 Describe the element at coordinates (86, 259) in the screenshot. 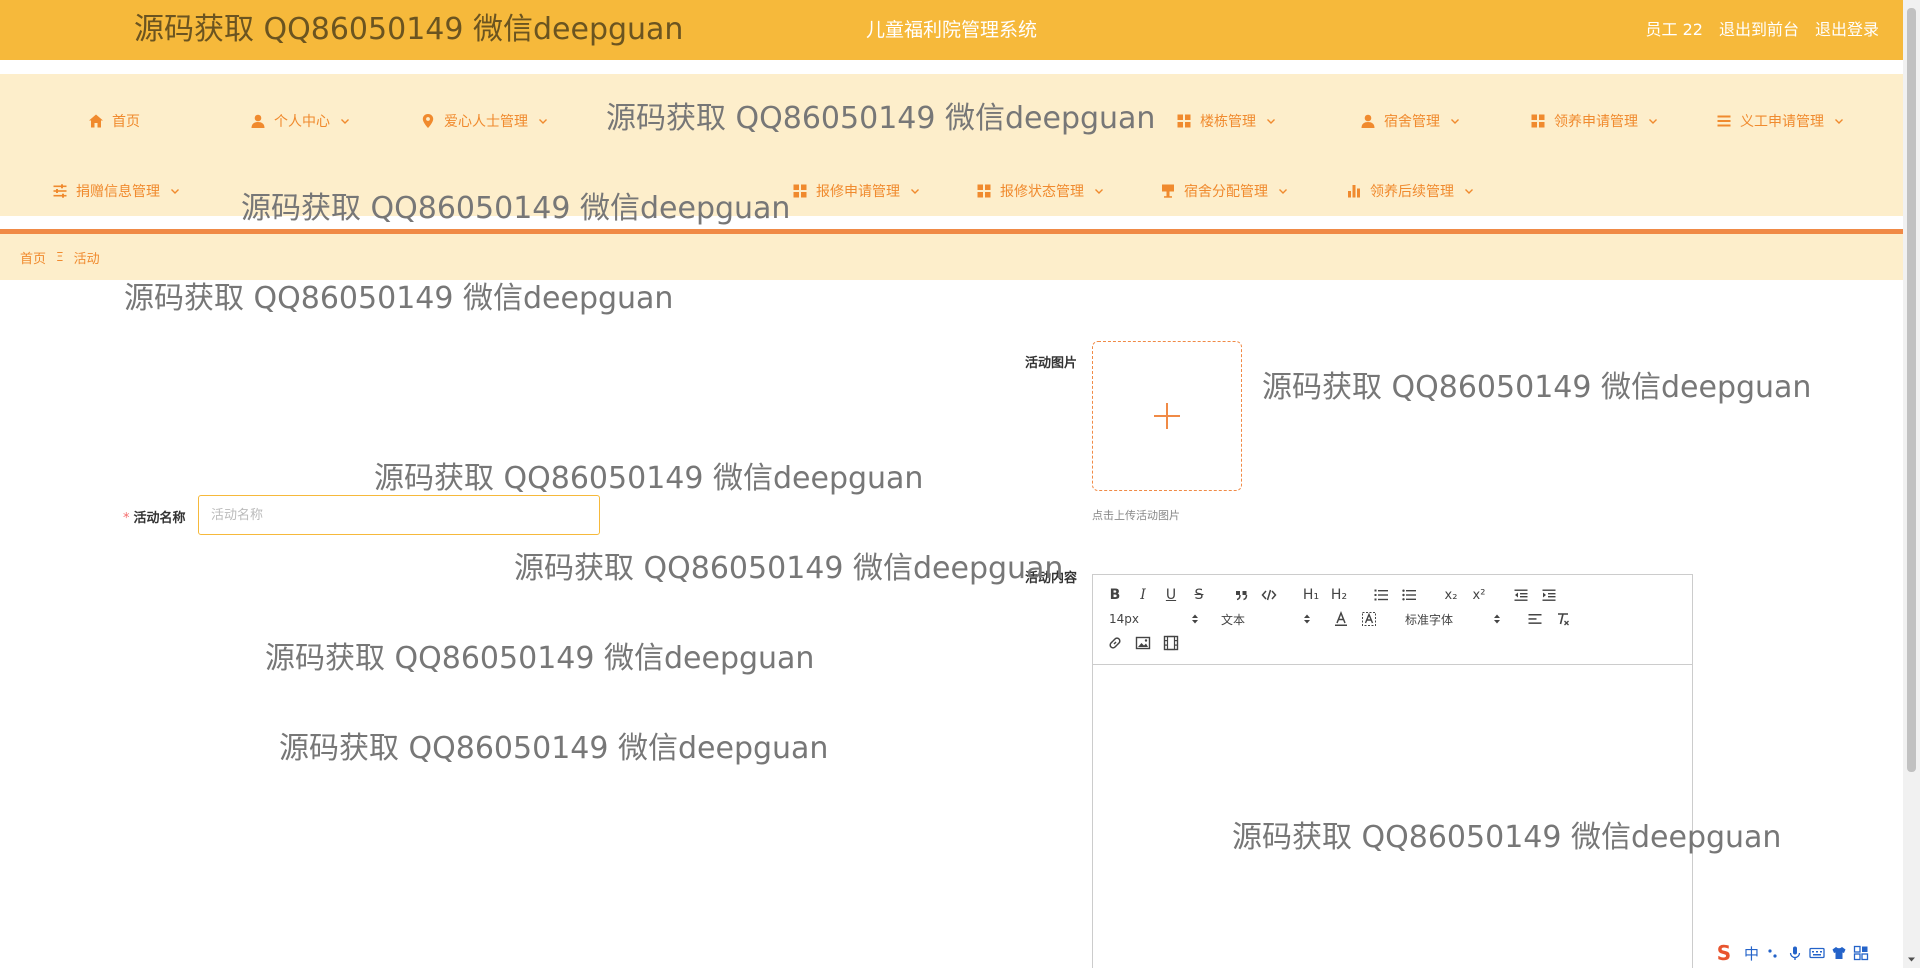

I see `breadcrumb-current: 活动` at that location.